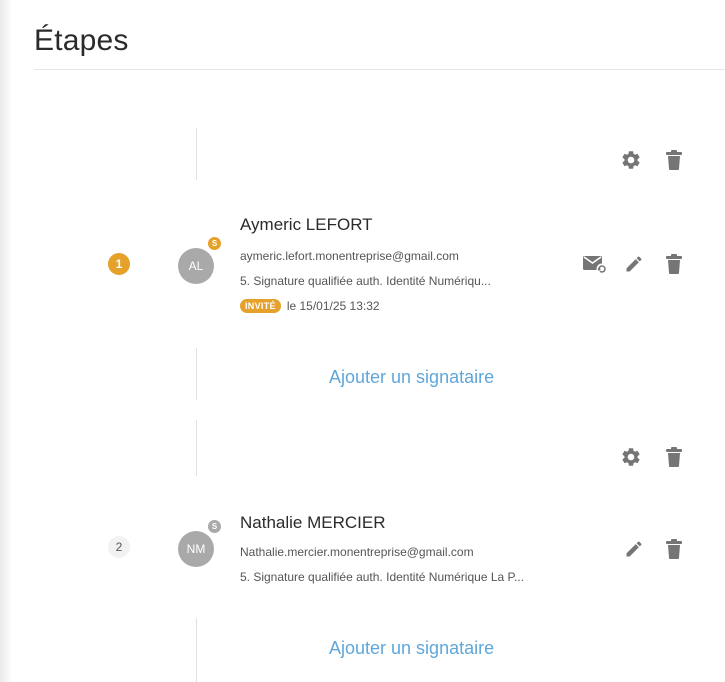 Image resolution: width=725 pixels, height=682 pixels. I want to click on title-divider, so click(379, 69).